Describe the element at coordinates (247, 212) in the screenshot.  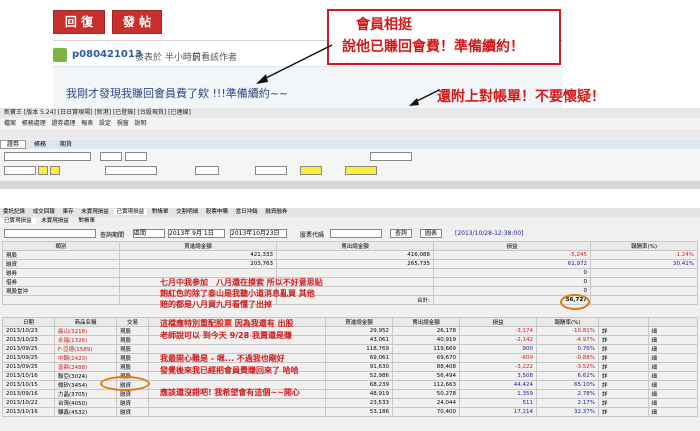
I see `tab-daytrade: 當日沖銷` at that location.